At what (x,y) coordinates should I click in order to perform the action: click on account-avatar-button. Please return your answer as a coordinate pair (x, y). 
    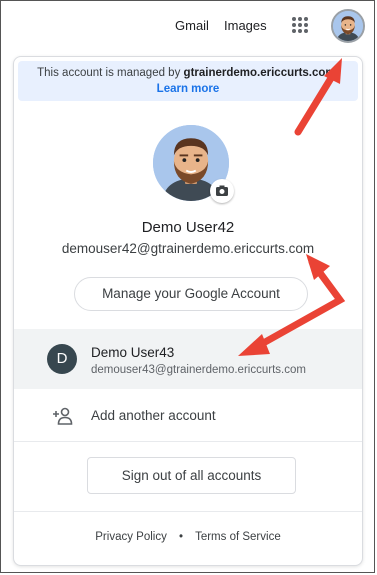
    Looking at the image, I should click on (348, 26).